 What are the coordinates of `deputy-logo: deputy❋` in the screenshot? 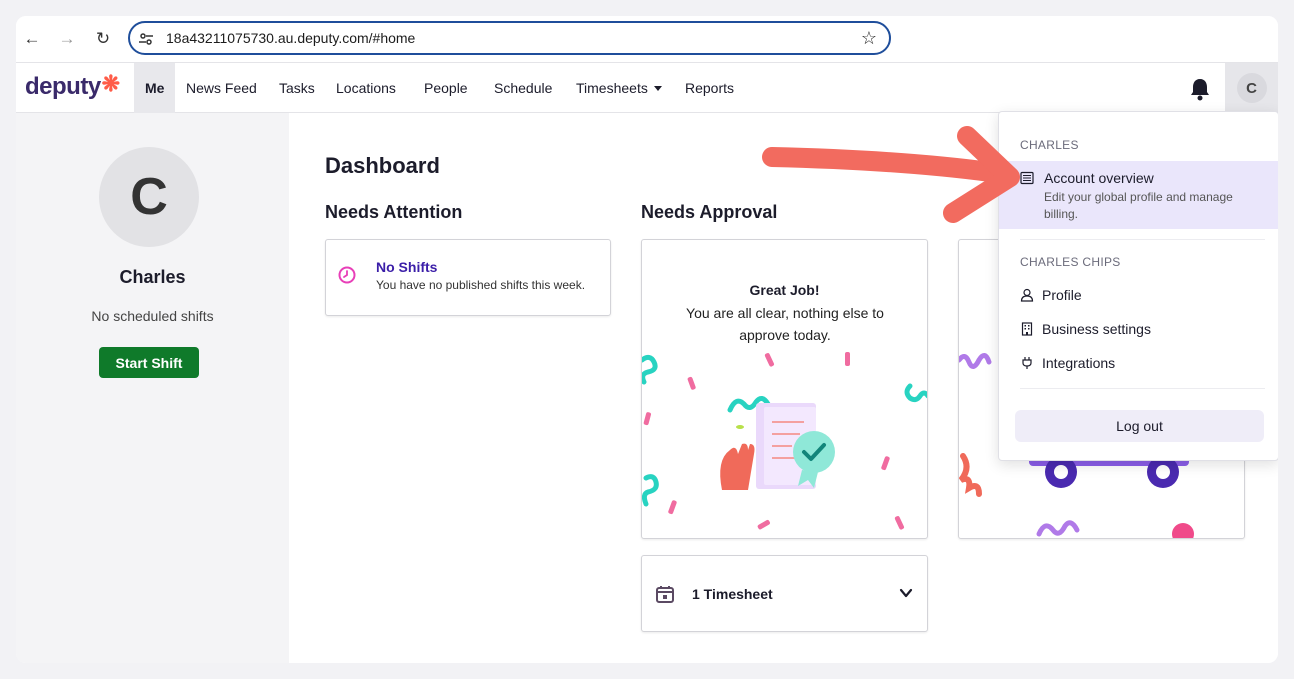 It's located at (72, 86).